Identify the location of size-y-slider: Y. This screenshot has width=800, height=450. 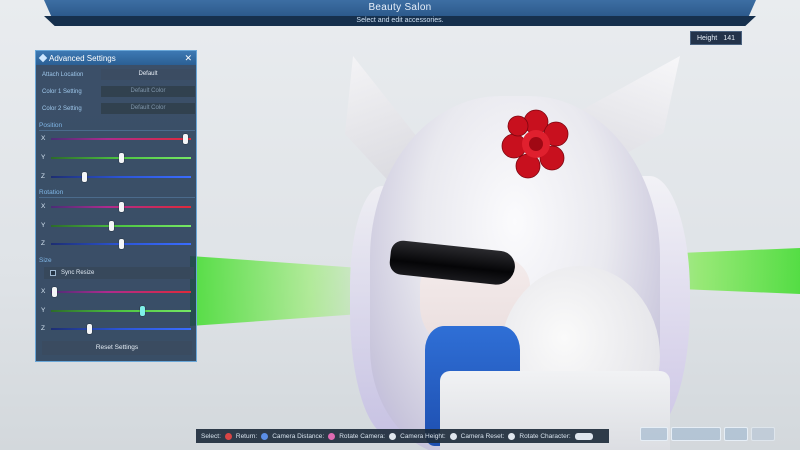
(117, 311).